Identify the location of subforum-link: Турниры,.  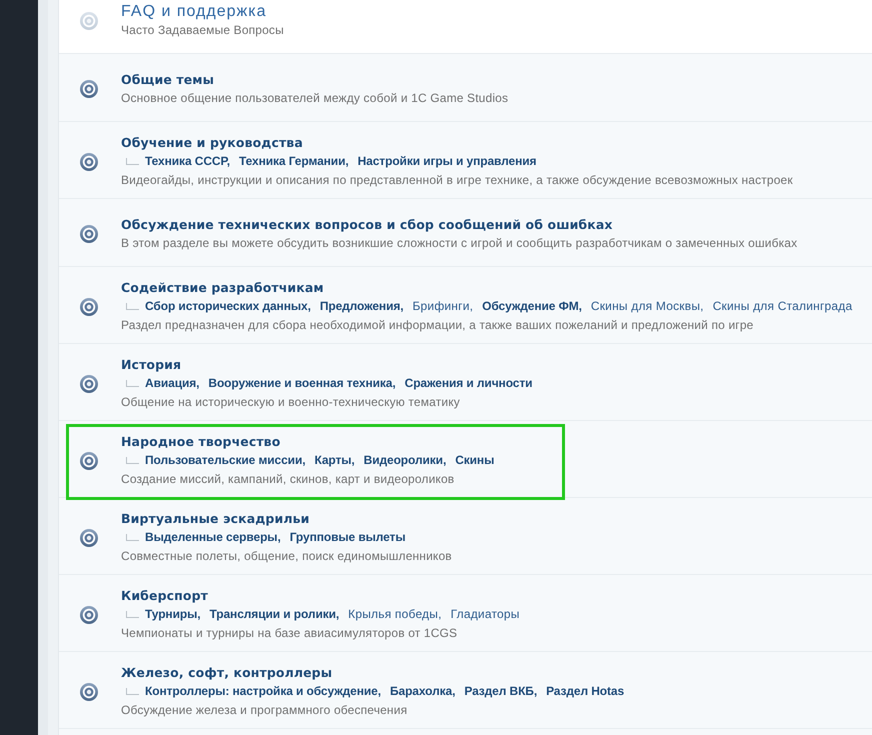
(172, 614).